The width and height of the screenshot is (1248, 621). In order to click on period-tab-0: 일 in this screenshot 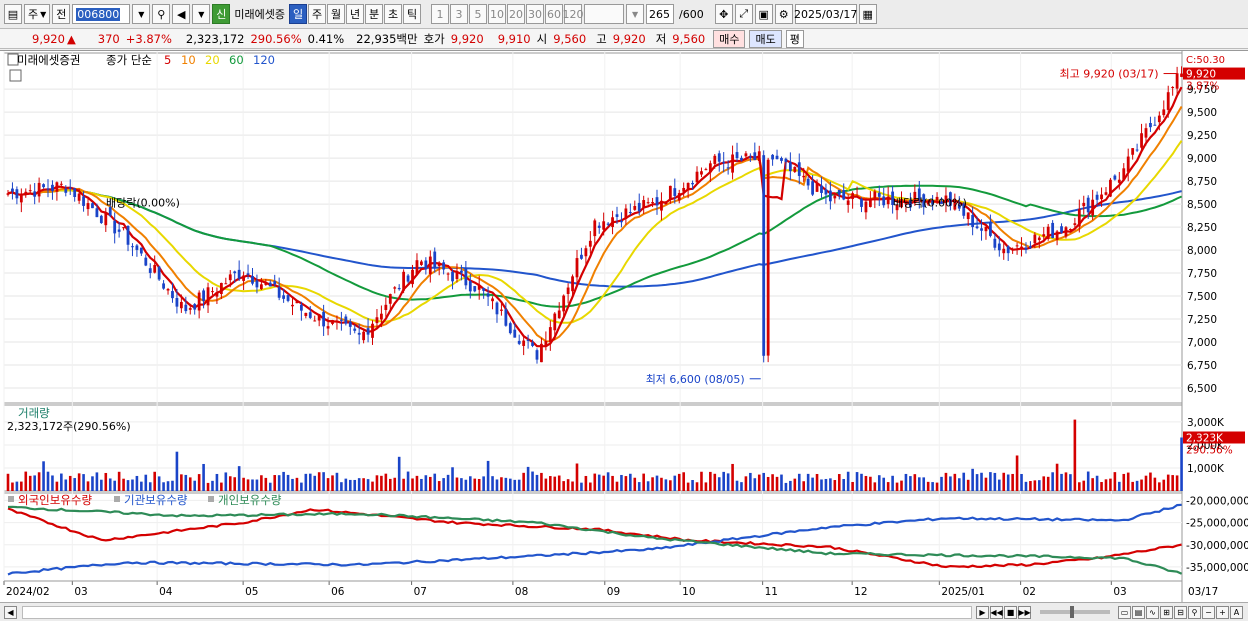, I will do `click(298, 14)`.